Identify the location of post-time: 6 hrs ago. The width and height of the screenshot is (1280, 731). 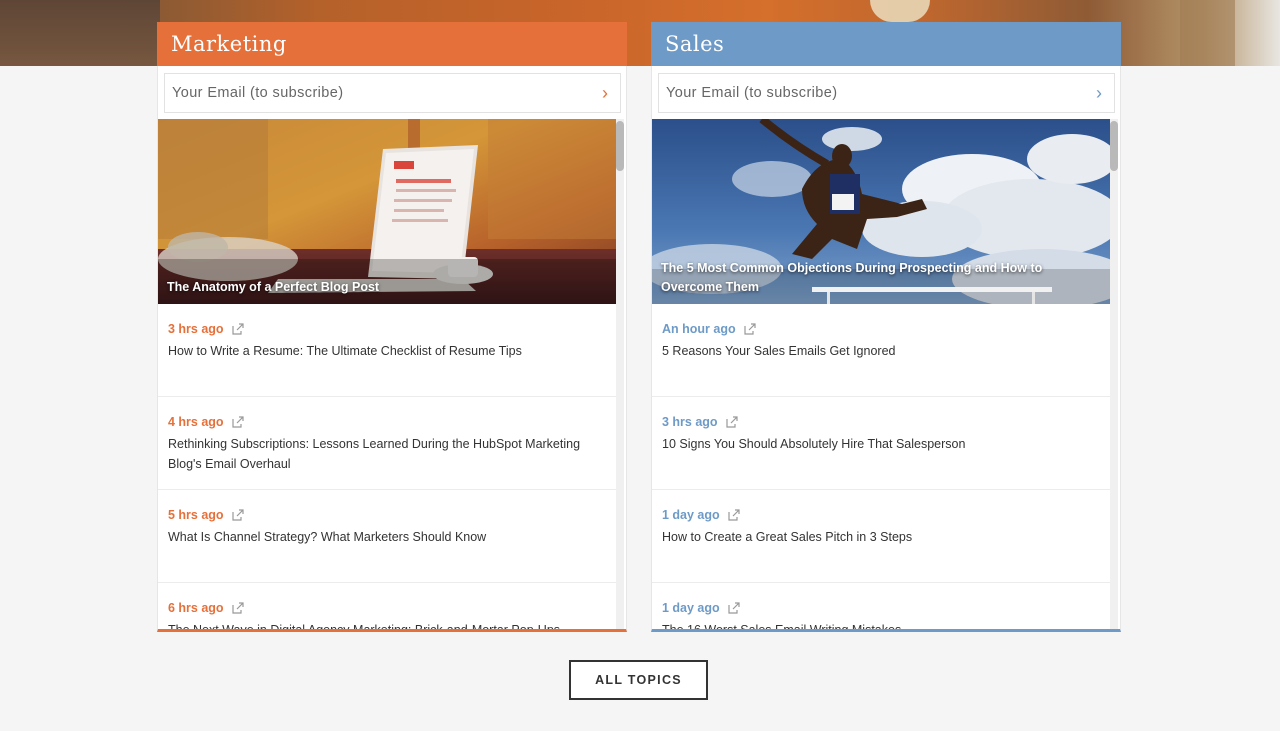
(196, 608).